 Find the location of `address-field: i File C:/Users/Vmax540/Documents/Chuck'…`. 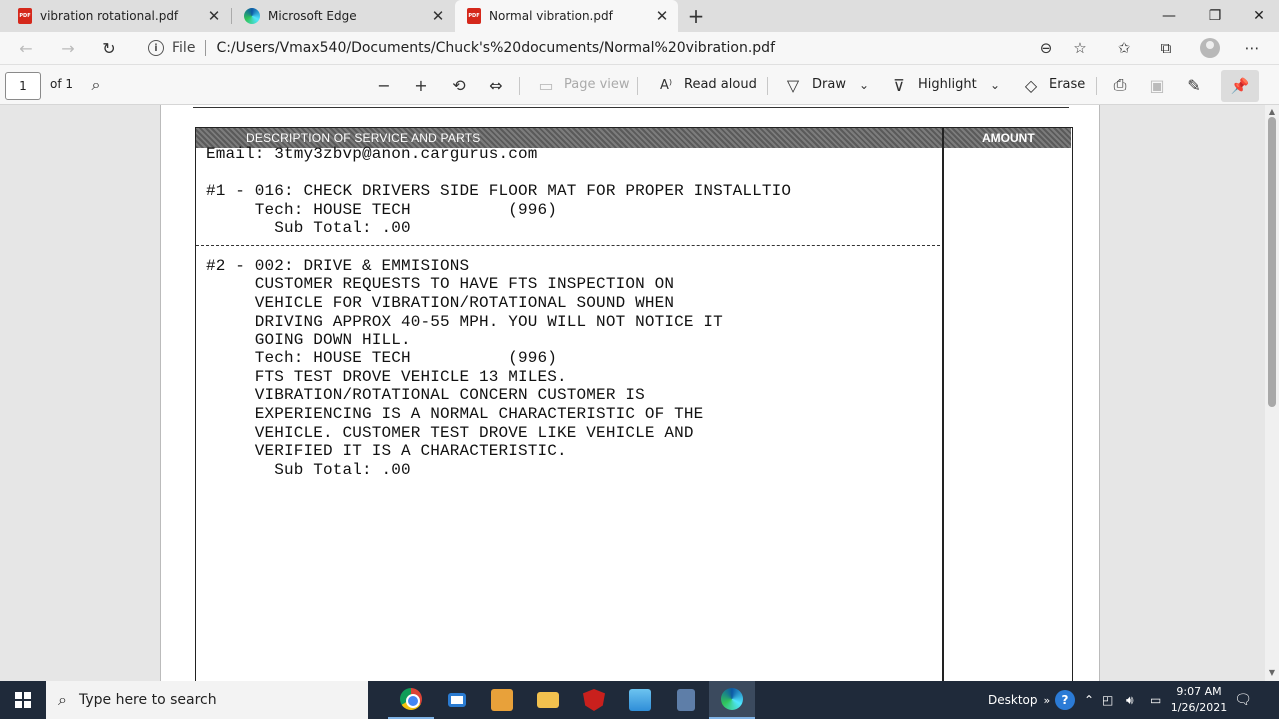

address-field: i File C:/Users/Vmax540/Documents/Chuck'… is located at coordinates (616, 48).